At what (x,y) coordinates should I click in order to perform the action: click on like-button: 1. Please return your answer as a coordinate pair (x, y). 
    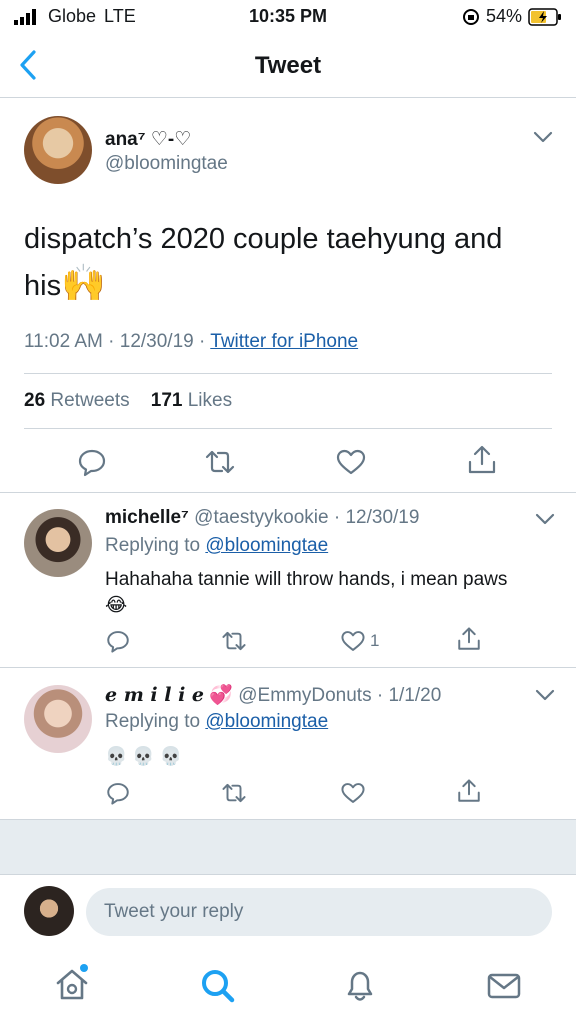
    Looking at the image, I should click on (359, 641).